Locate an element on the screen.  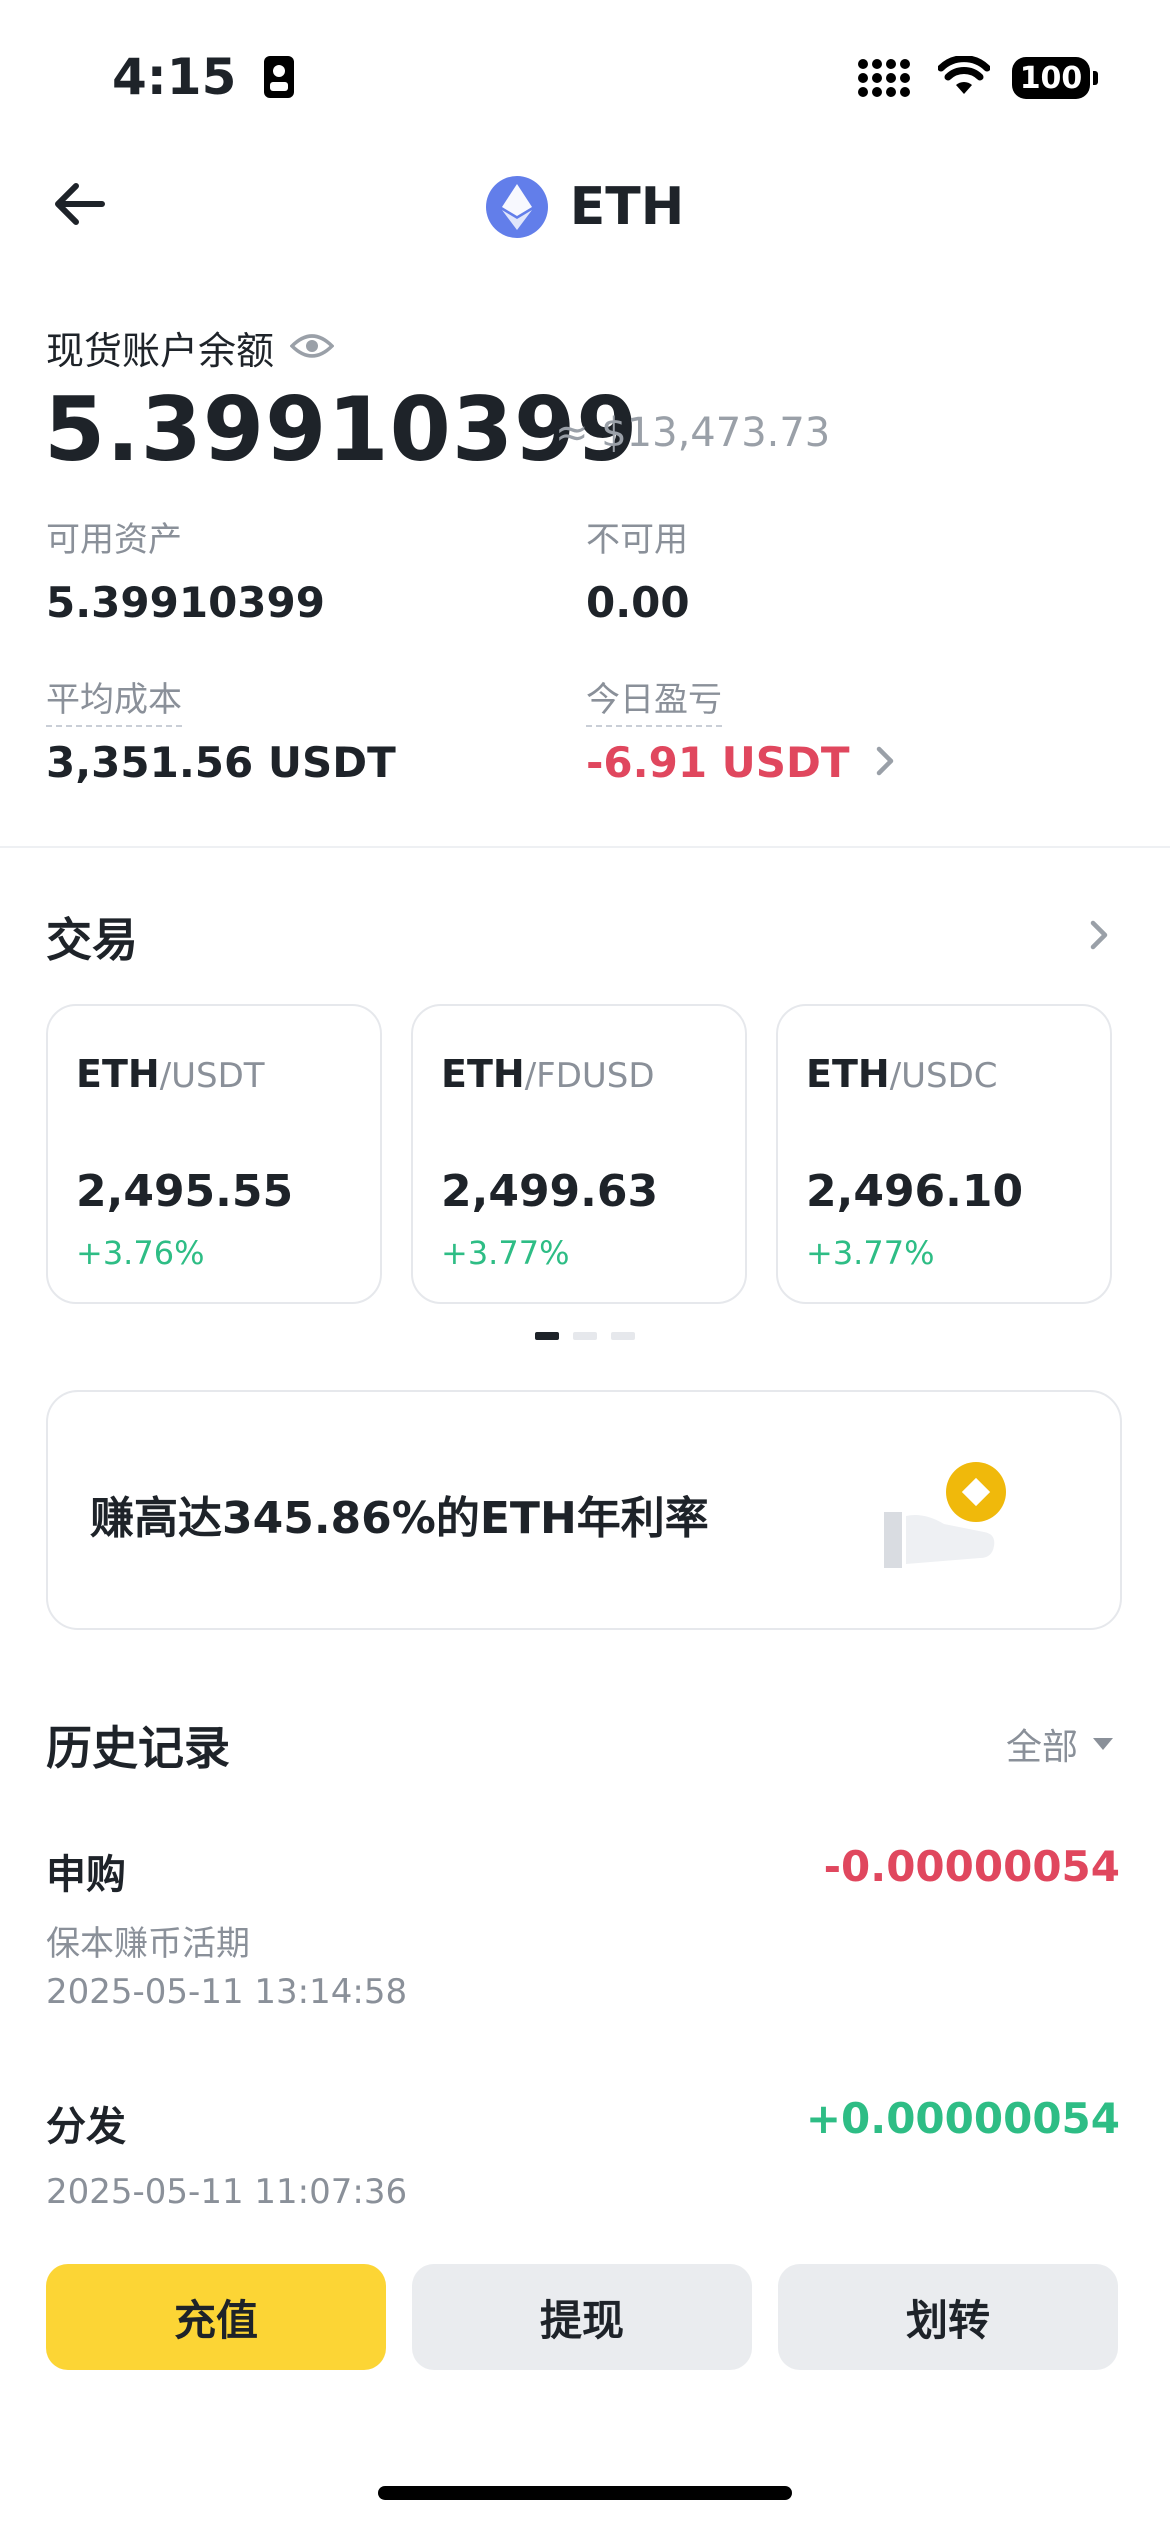
today-pnl-stat: 今日盈亏 is located at coordinates (654, 699).